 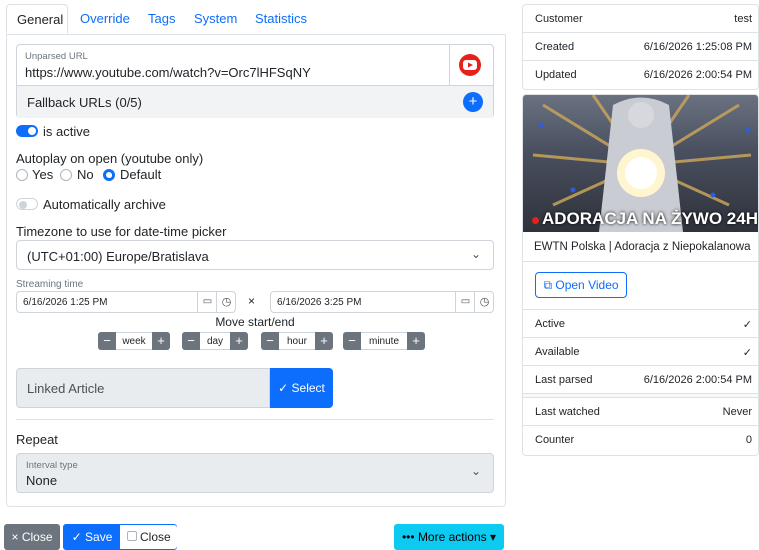 What do you see at coordinates (556, 75) in the screenshot?
I see `info-key: Updated` at bounding box center [556, 75].